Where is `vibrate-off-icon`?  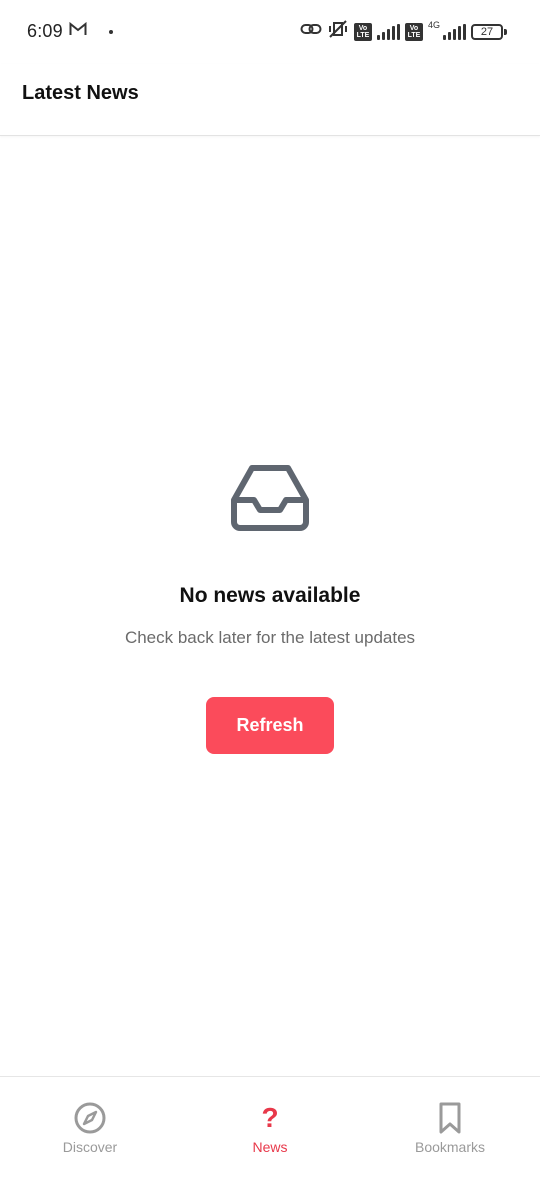 vibrate-off-icon is located at coordinates (338, 31).